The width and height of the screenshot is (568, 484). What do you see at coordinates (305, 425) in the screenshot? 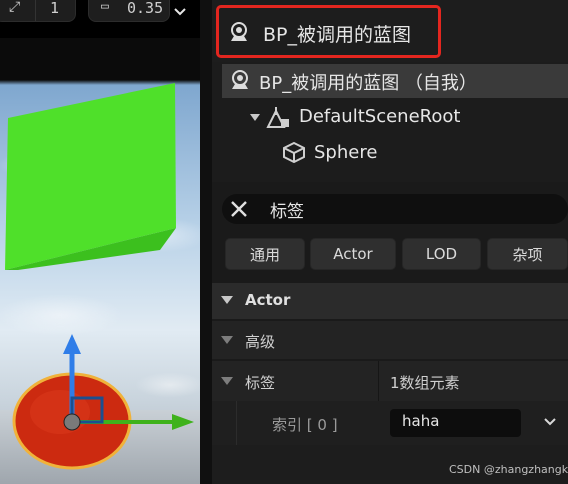
I see `index-label: 索引 [ 0 ]` at bounding box center [305, 425].